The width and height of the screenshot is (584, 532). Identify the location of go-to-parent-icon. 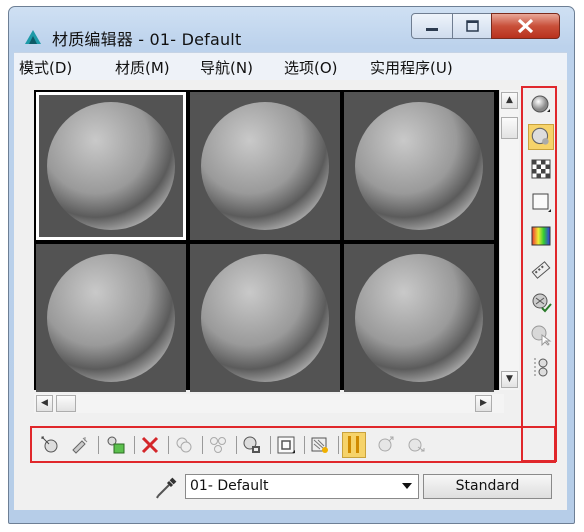
(386, 445).